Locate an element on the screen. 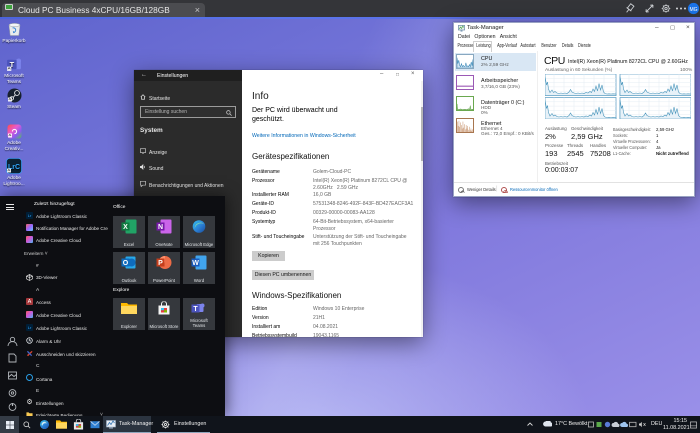  svg-text: N is located at coordinates (160, 227).